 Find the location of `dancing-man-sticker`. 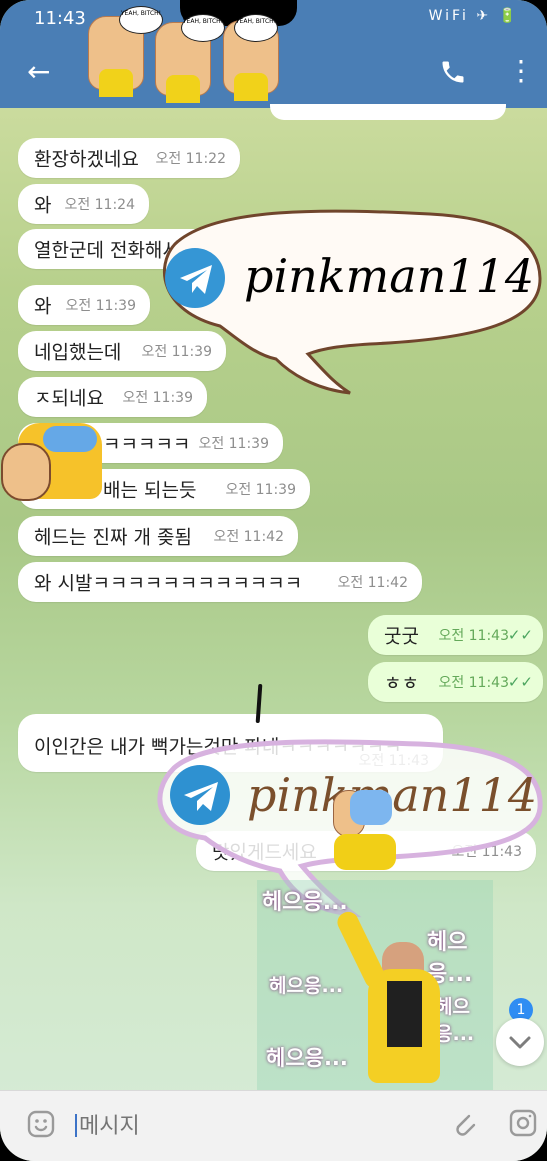

dancing-man-sticker is located at coordinates (397, 997).